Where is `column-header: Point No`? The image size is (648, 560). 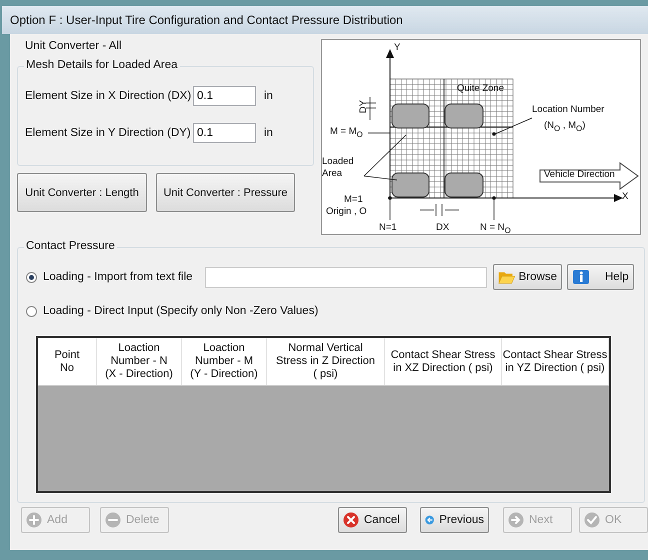
column-header: Point No is located at coordinates (67, 361).